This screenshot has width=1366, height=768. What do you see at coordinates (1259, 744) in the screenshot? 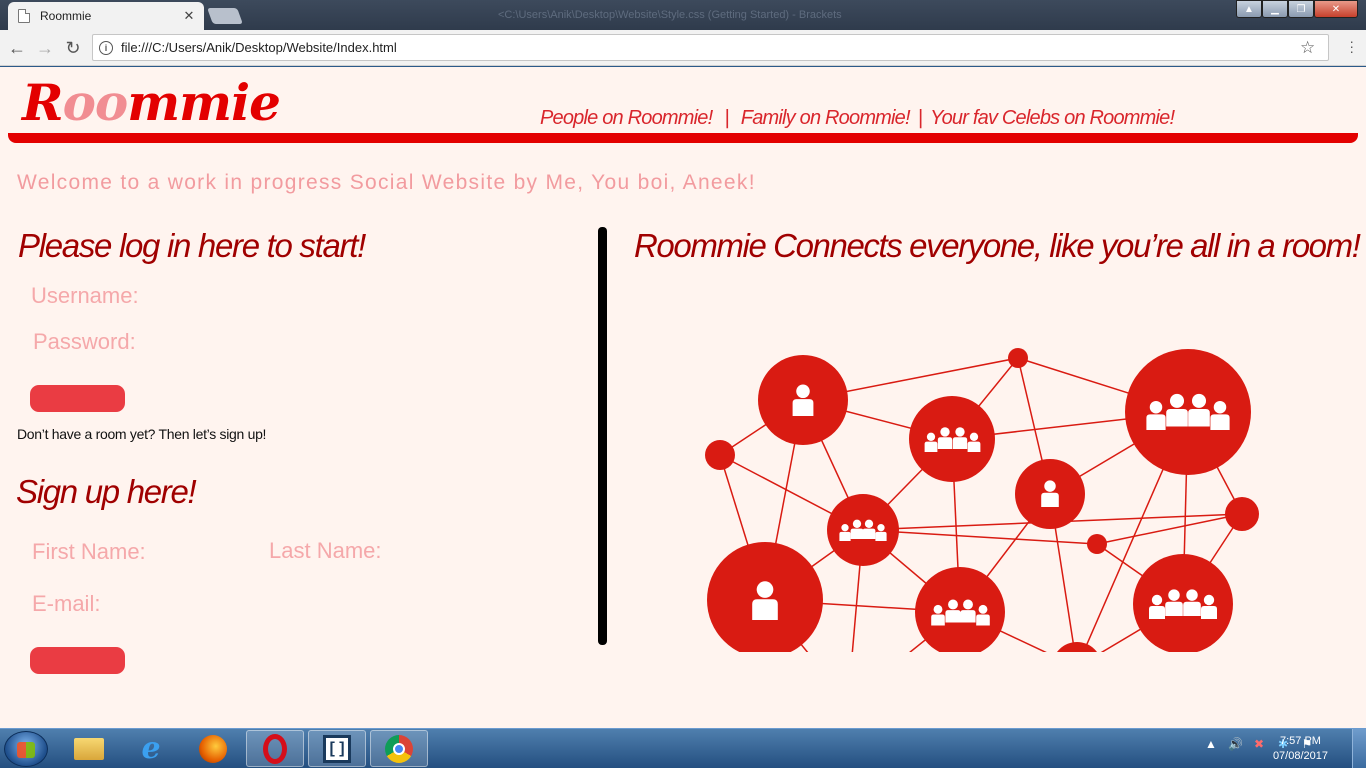
I see `network-warning-icon: ✖` at bounding box center [1259, 744].